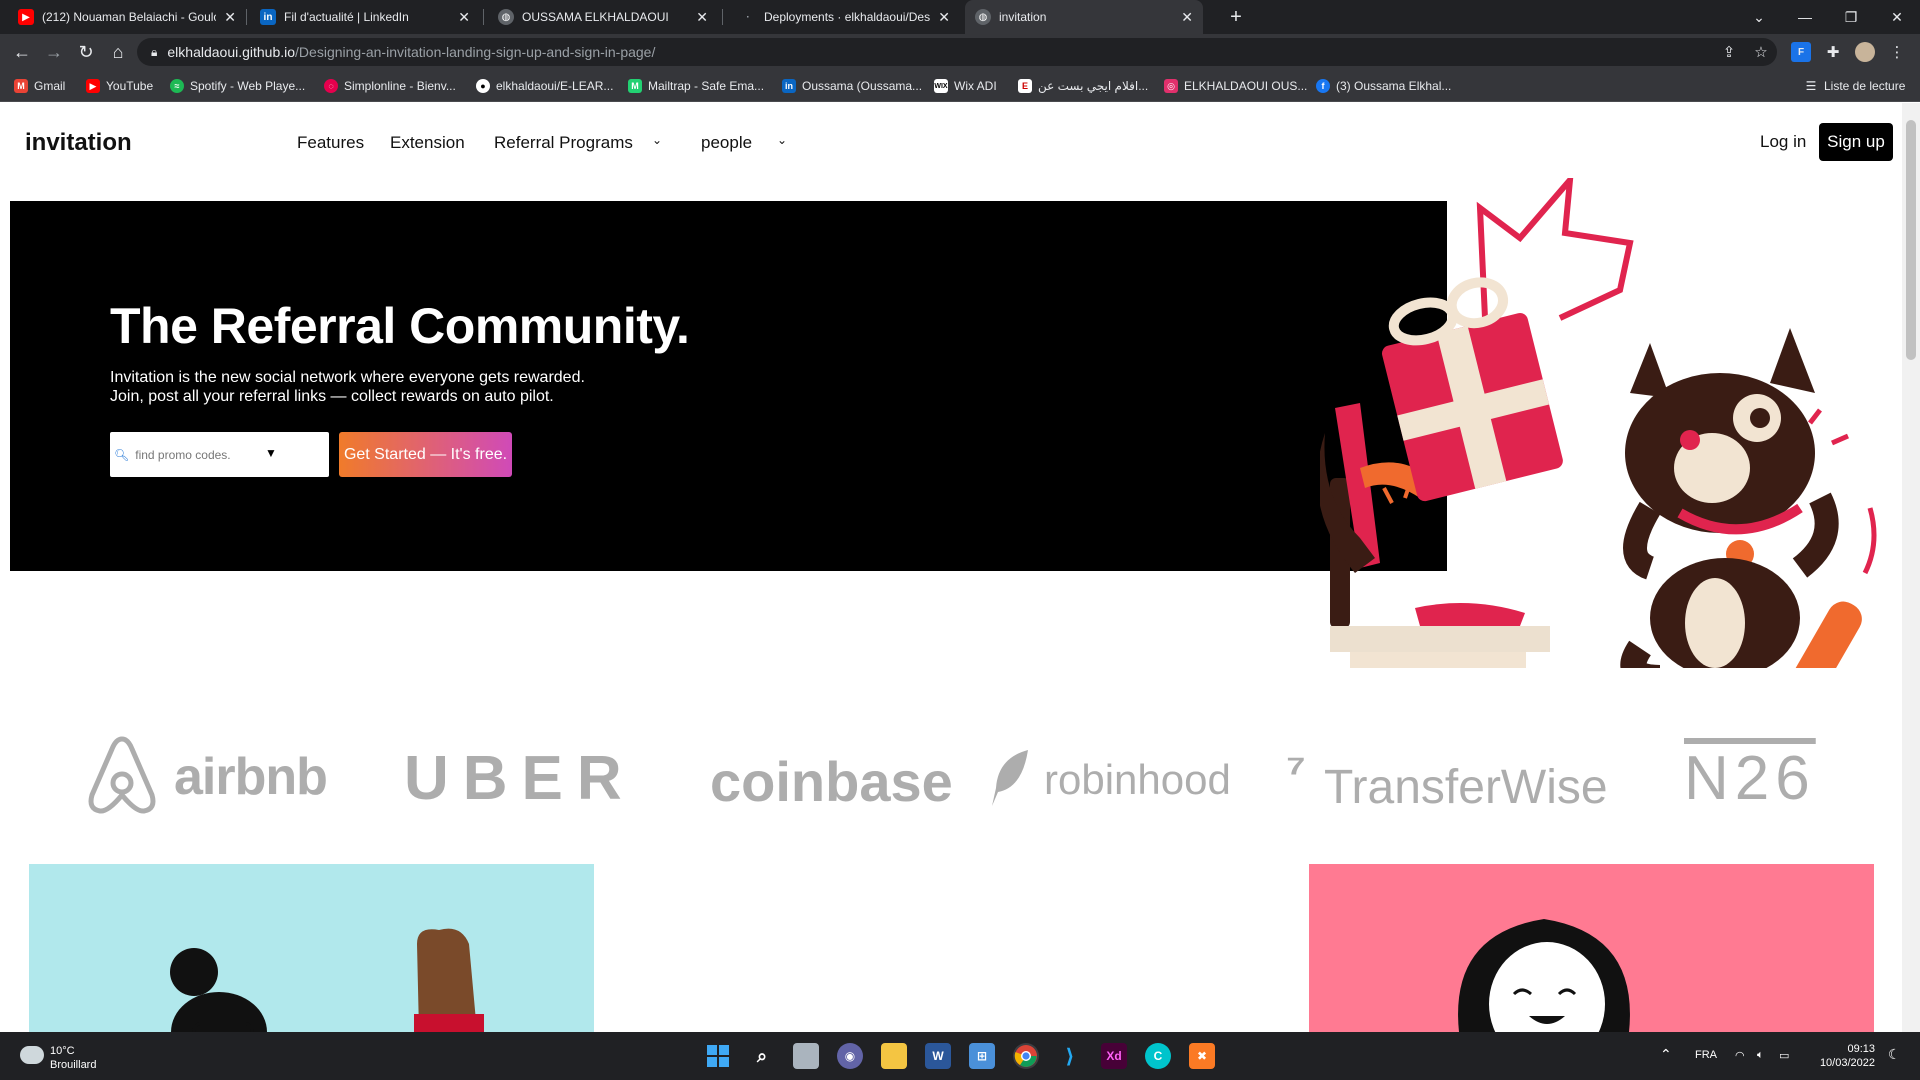 The width and height of the screenshot is (1920, 1080). What do you see at coordinates (563, 143) in the screenshot?
I see `nav-referral-programs: Referral Programs` at bounding box center [563, 143].